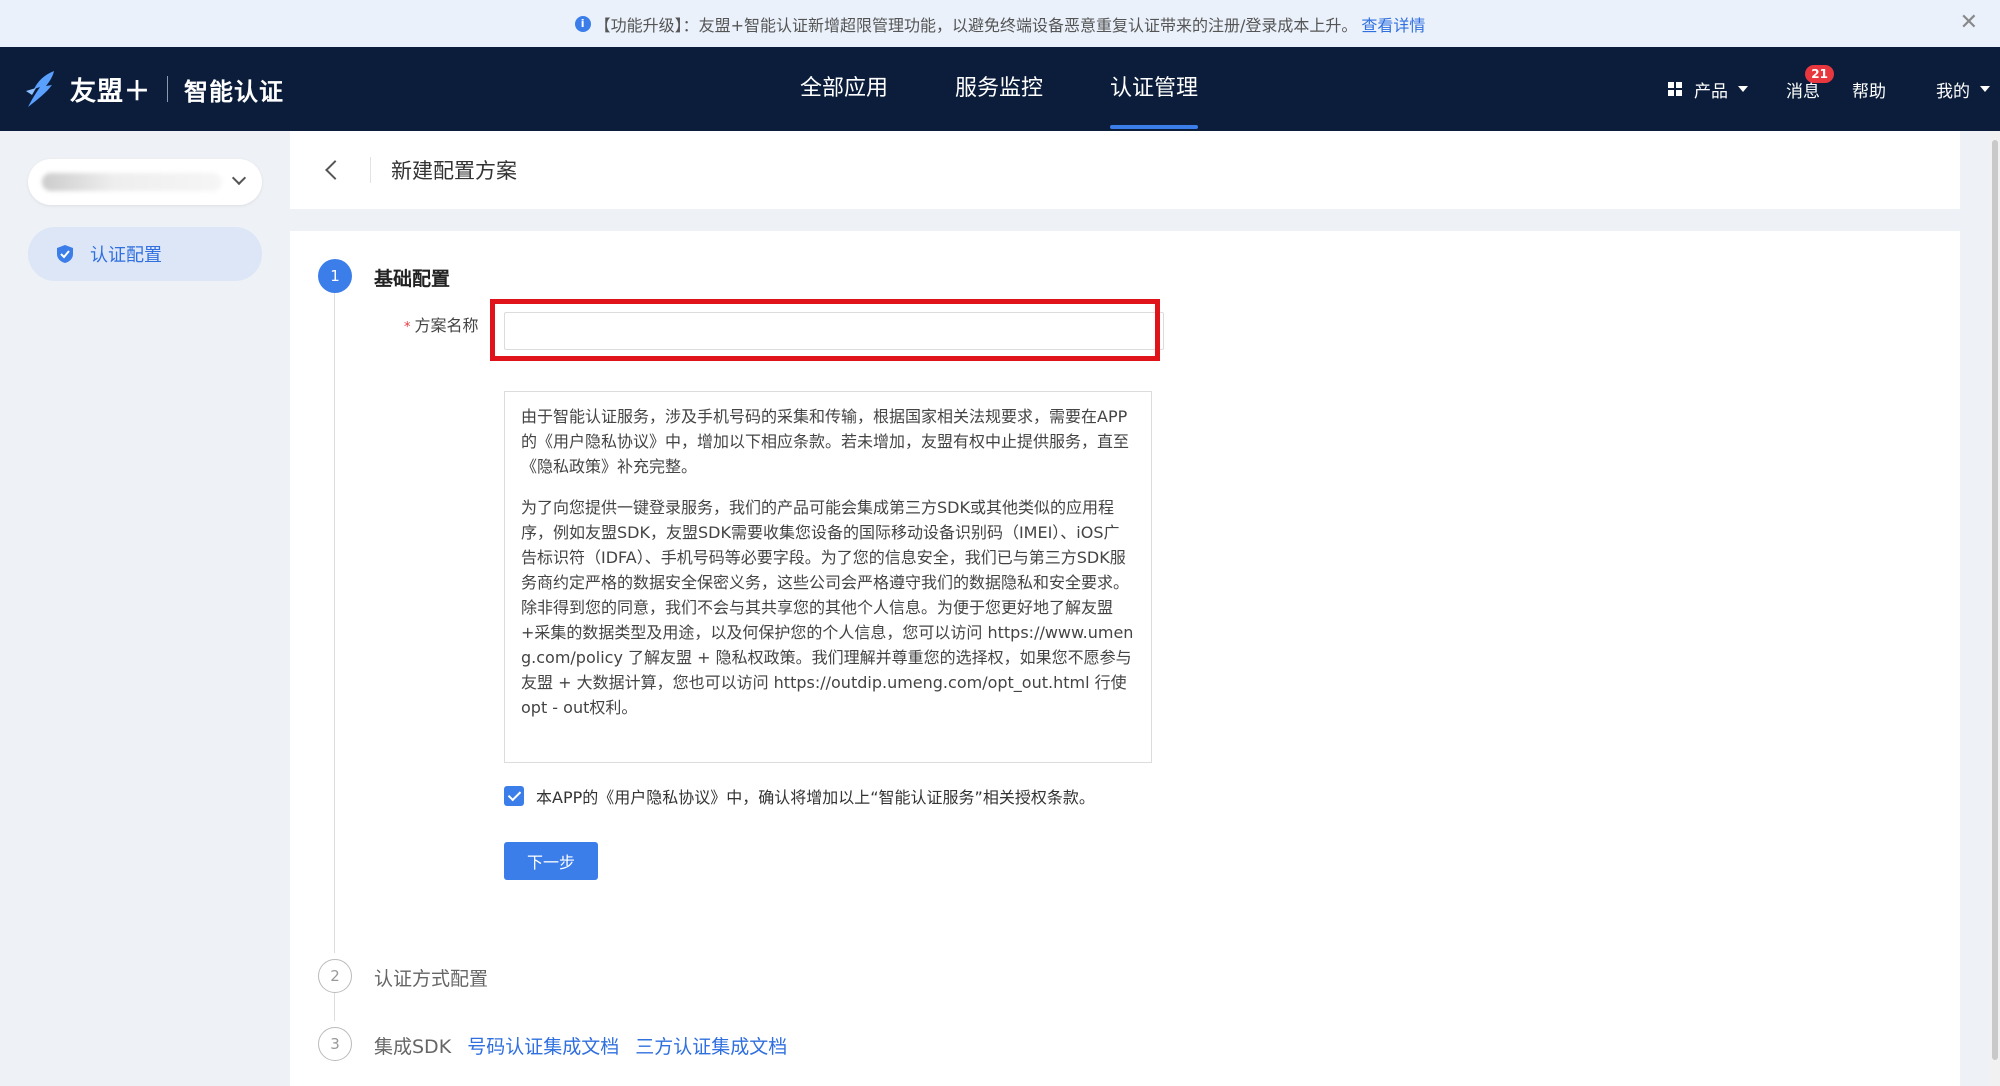 The height and width of the screenshot is (1086, 2000). What do you see at coordinates (815, 797) in the screenshot?
I see `confirm-agreement-text: 本APP的《用户隐私协议》中，确认将增加以上“智能认证服务”相关授权条款。` at bounding box center [815, 797].